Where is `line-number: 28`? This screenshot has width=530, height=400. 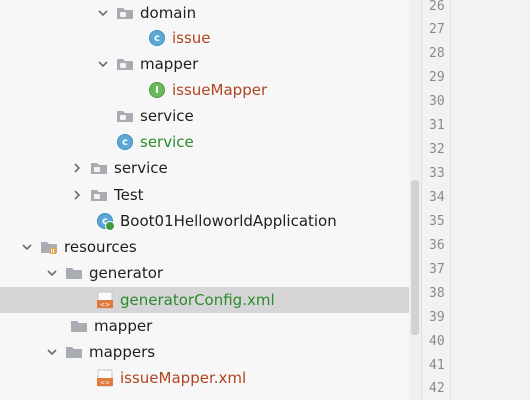
line-number: 28 is located at coordinates (437, 53).